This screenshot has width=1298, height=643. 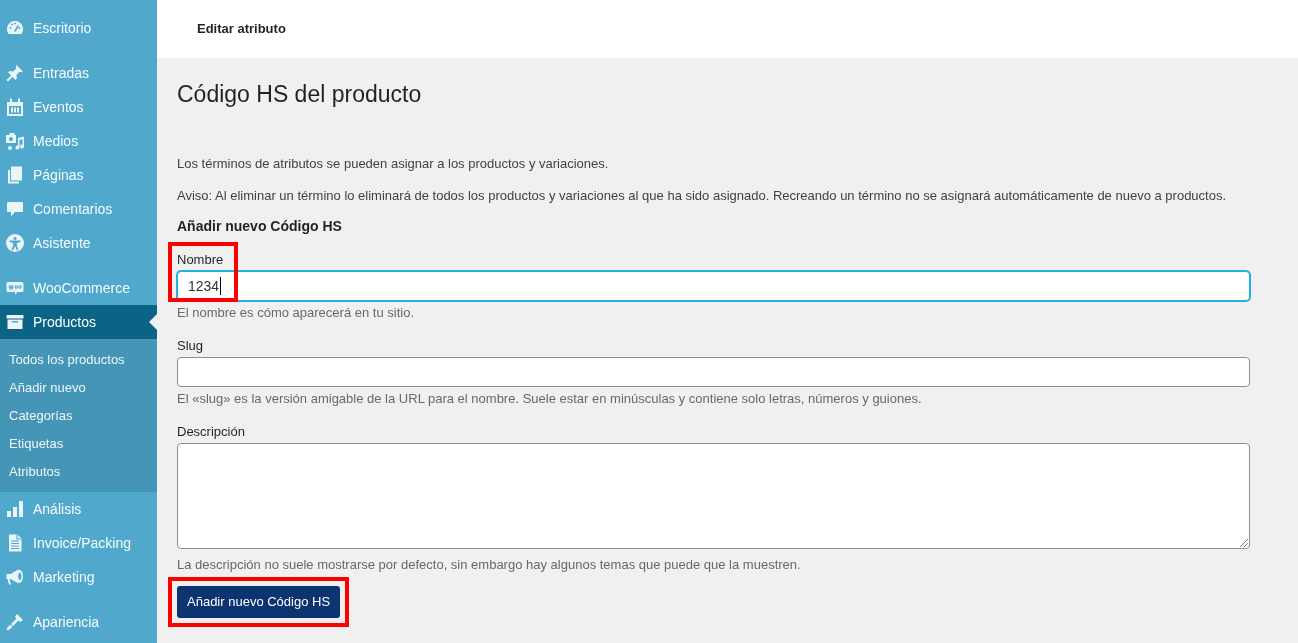 I want to click on sidebar-item: Comentarios, so click(x=78, y=209).